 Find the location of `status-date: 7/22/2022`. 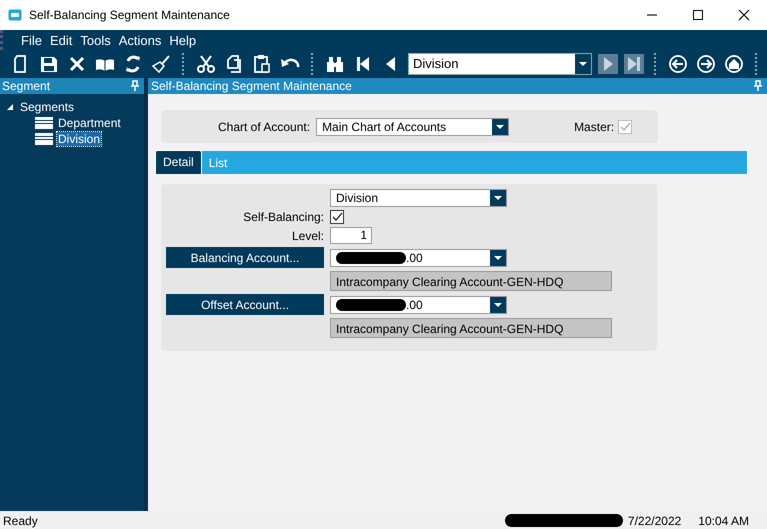

status-date: 7/22/2022 is located at coordinates (655, 521).